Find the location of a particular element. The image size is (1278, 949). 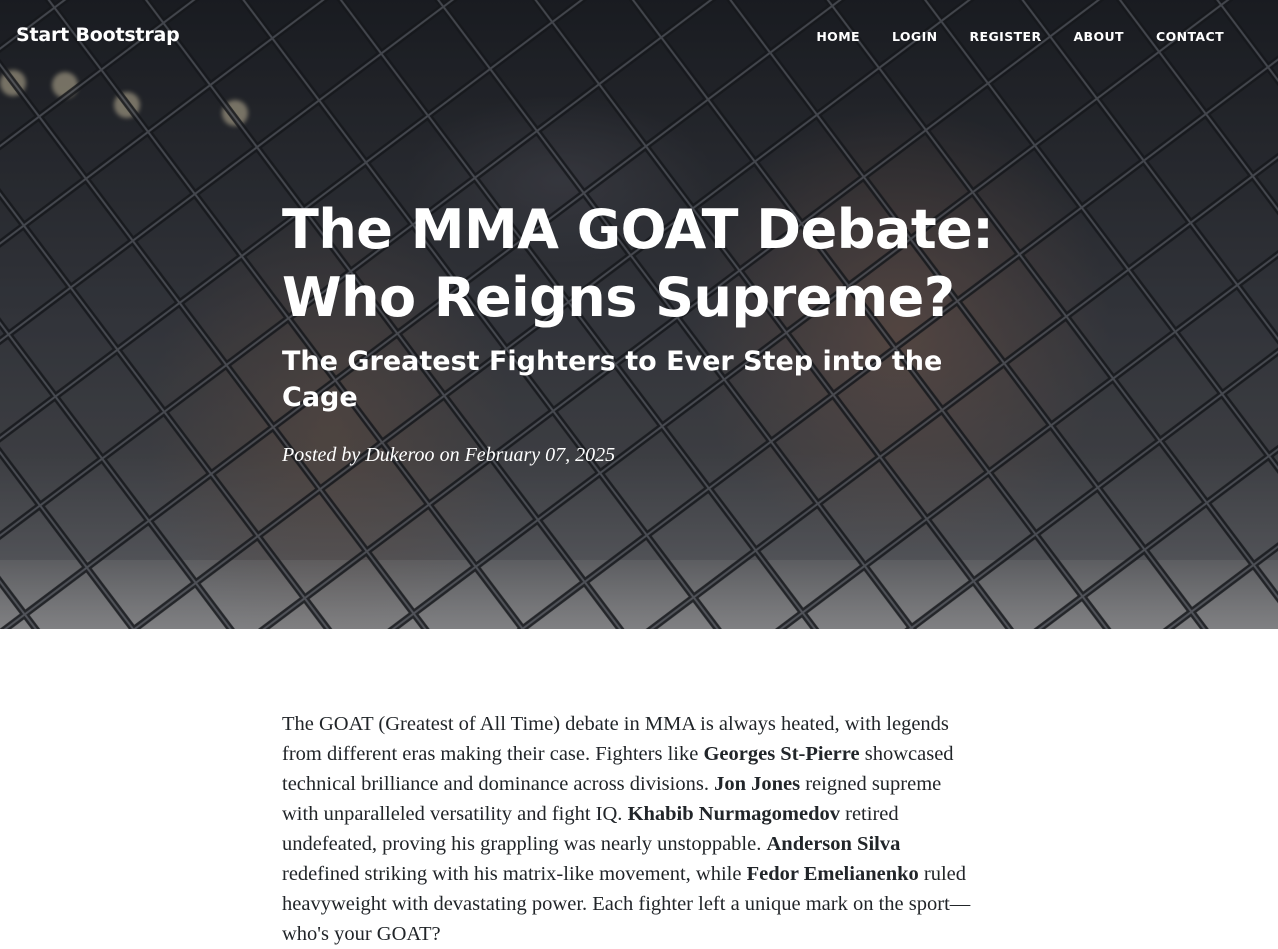

nav-contact: CONTACT is located at coordinates (1190, 36).